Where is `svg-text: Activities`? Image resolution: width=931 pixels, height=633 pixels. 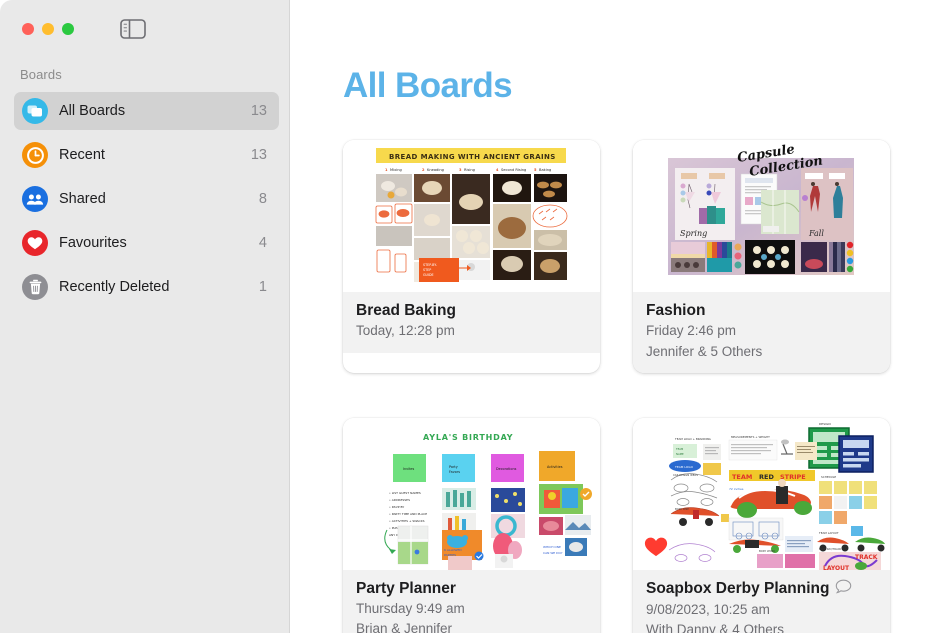
svg-text: Activities is located at coordinates (555, 467).